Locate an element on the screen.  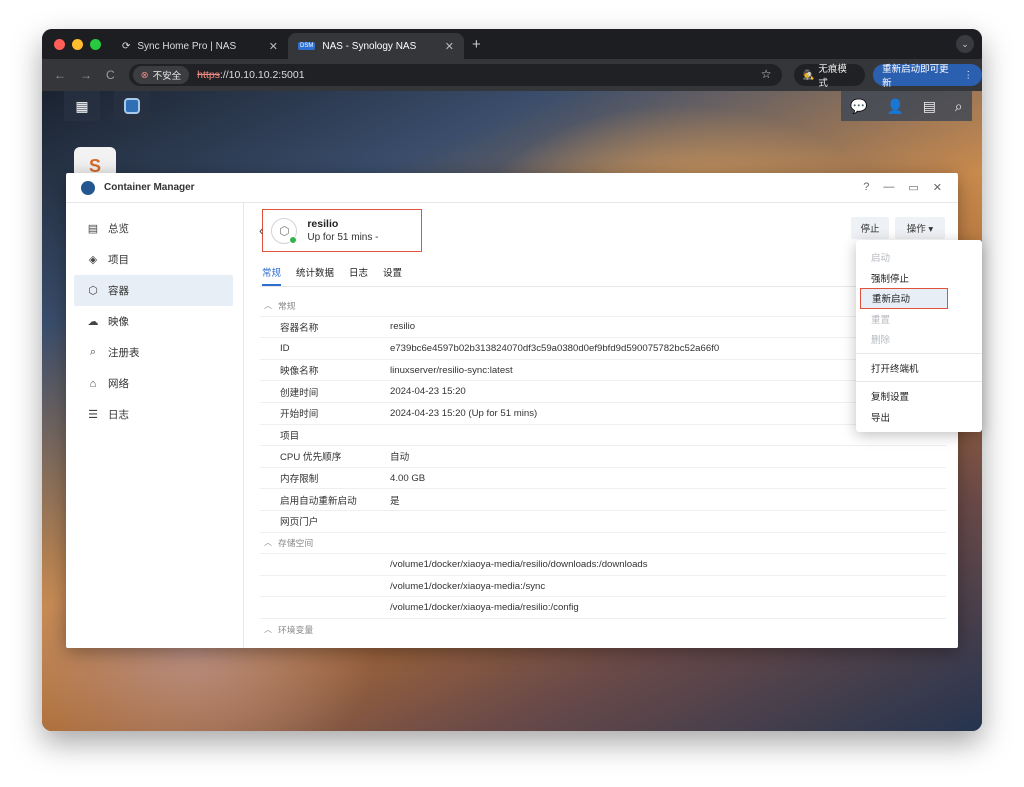
row-key: 开始时间 is located at coordinates (299, 415).